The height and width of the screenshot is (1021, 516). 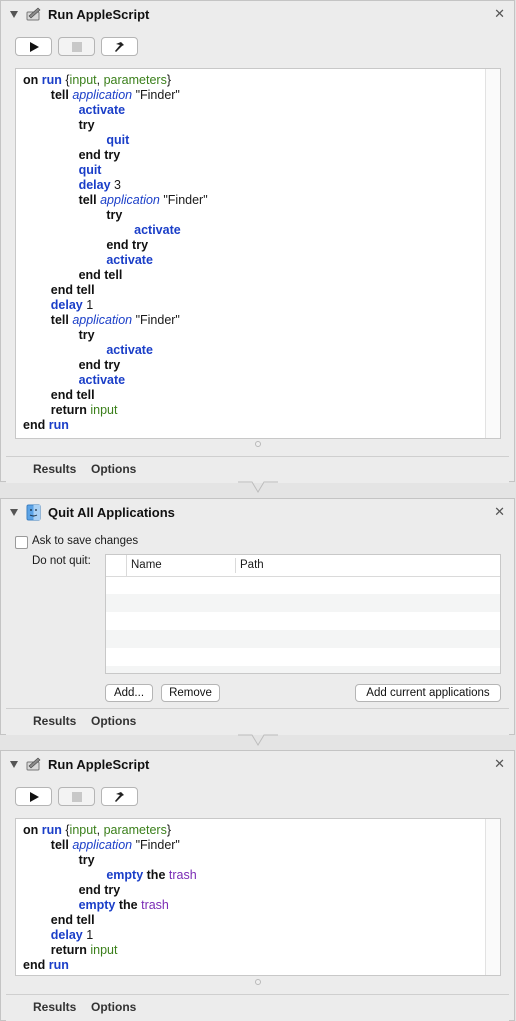 I want to click on checkbox-column, so click(x=116, y=565).